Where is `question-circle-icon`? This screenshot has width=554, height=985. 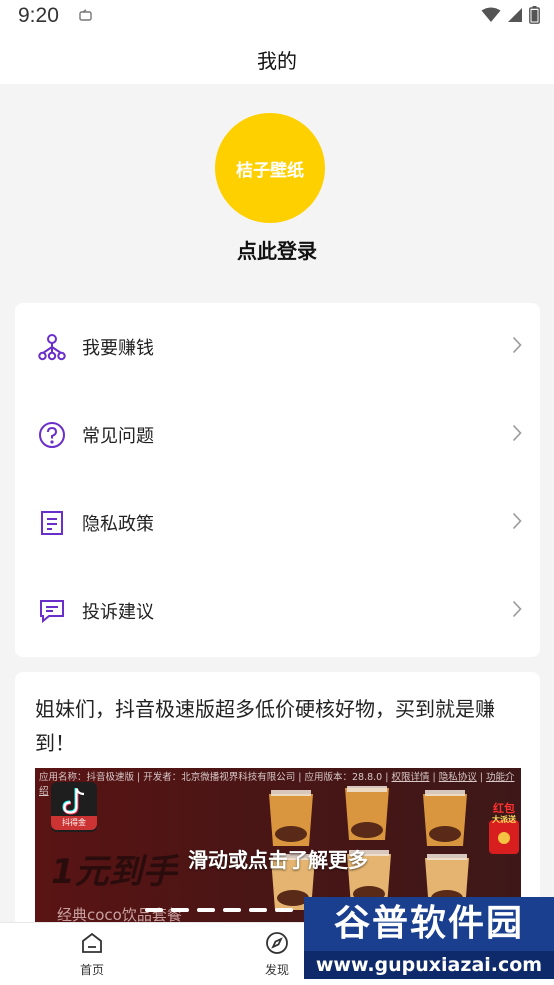
question-circle-icon is located at coordinates (52, 435).